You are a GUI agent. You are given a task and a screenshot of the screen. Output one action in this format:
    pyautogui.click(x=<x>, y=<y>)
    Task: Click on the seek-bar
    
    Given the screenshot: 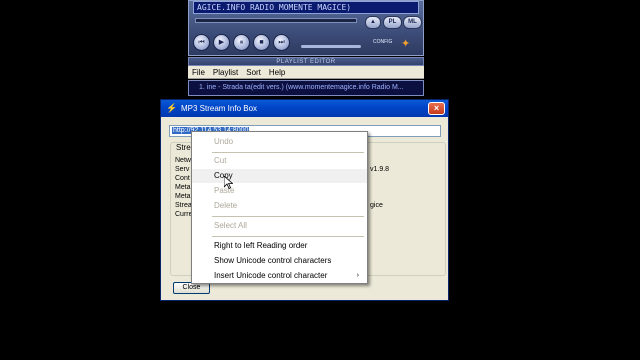 What is the action you would take?
    pyautogui.click(x=276, y=20)
    